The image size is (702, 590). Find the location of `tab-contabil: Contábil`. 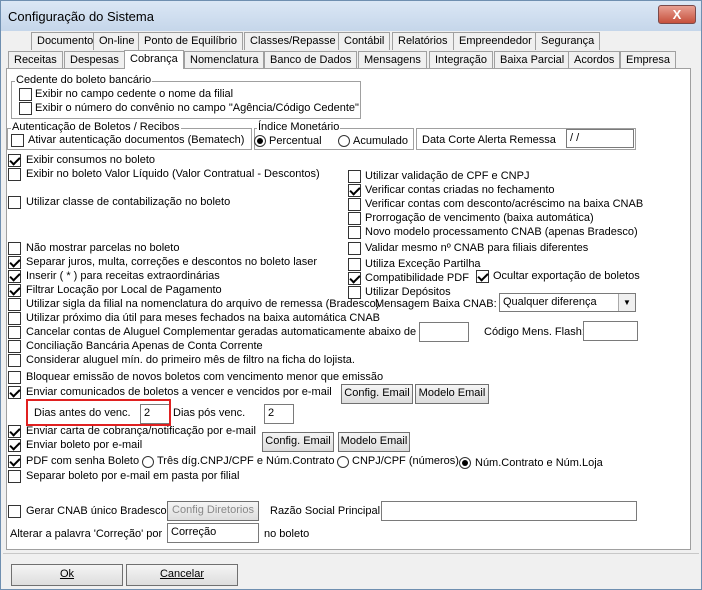

tab-contabil: Contábil is located at coordinates (364, 41).